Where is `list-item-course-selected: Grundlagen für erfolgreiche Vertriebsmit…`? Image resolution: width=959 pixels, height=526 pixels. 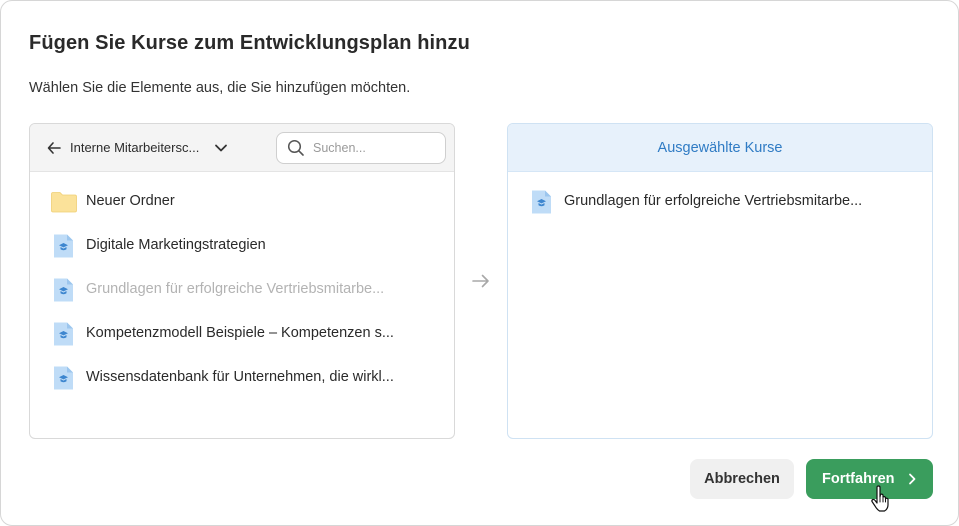
list-item-course-selected: Grundlagen für erfolgreiche Vertriebsmit… is located at coordinates (242, 290).